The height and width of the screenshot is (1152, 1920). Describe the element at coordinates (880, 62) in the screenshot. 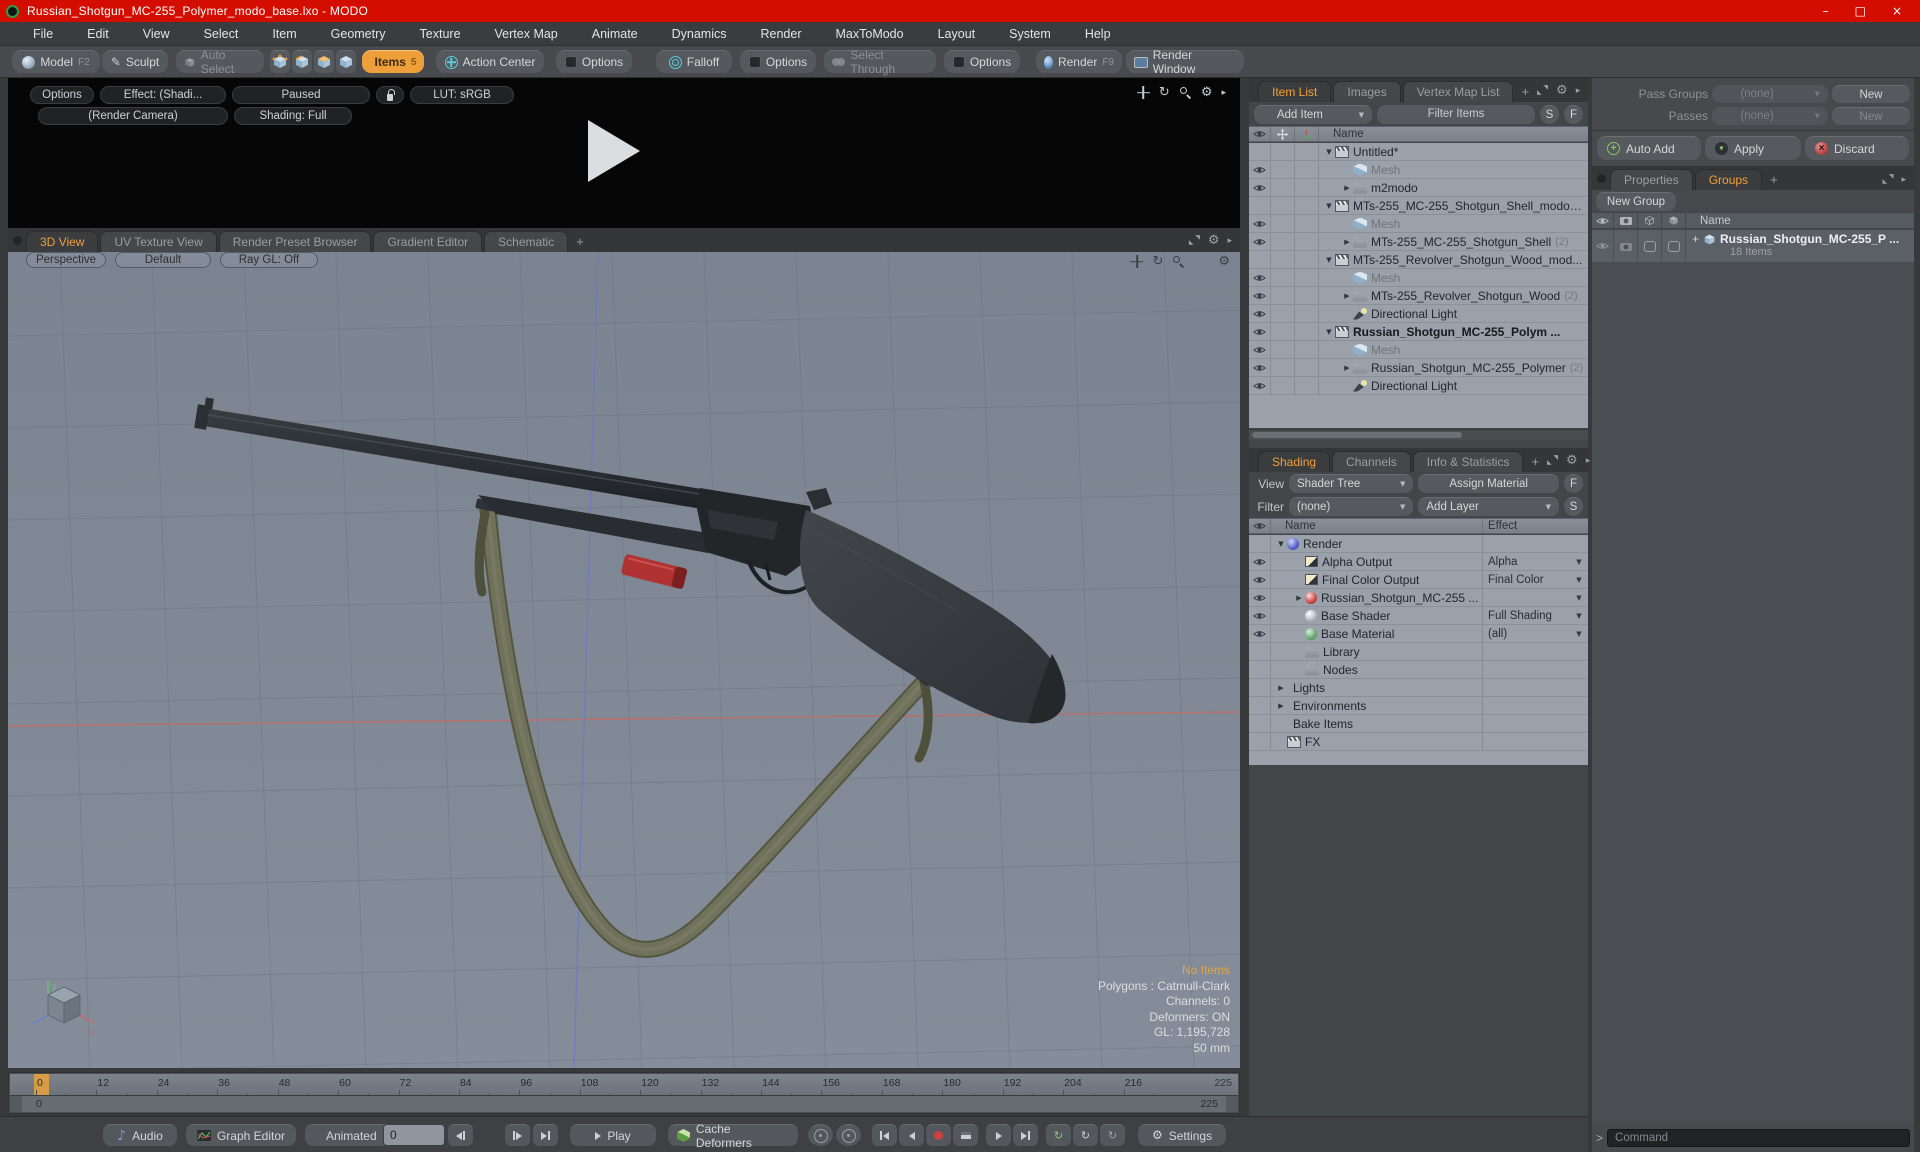

I see `select-through-button: Select Through` at that location.